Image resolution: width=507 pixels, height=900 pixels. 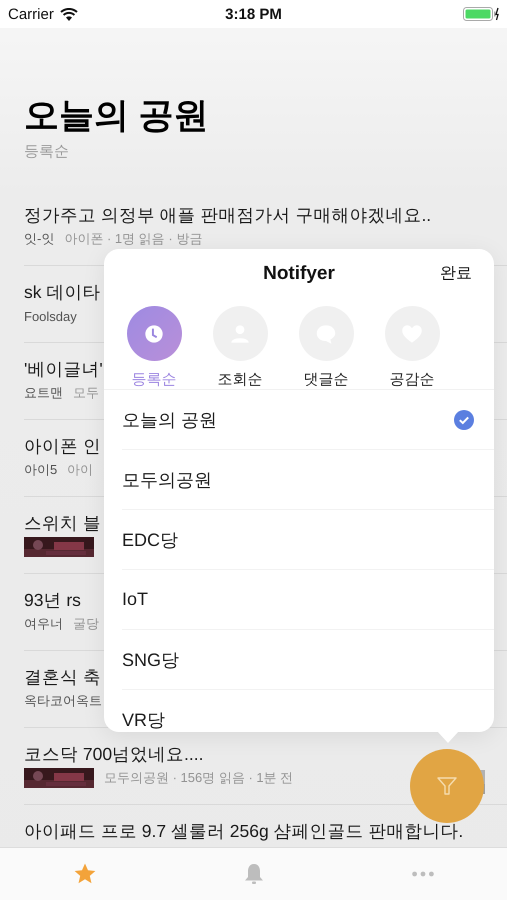 I want to click on popover-title: Notifyer, so click(x=299, y=274).